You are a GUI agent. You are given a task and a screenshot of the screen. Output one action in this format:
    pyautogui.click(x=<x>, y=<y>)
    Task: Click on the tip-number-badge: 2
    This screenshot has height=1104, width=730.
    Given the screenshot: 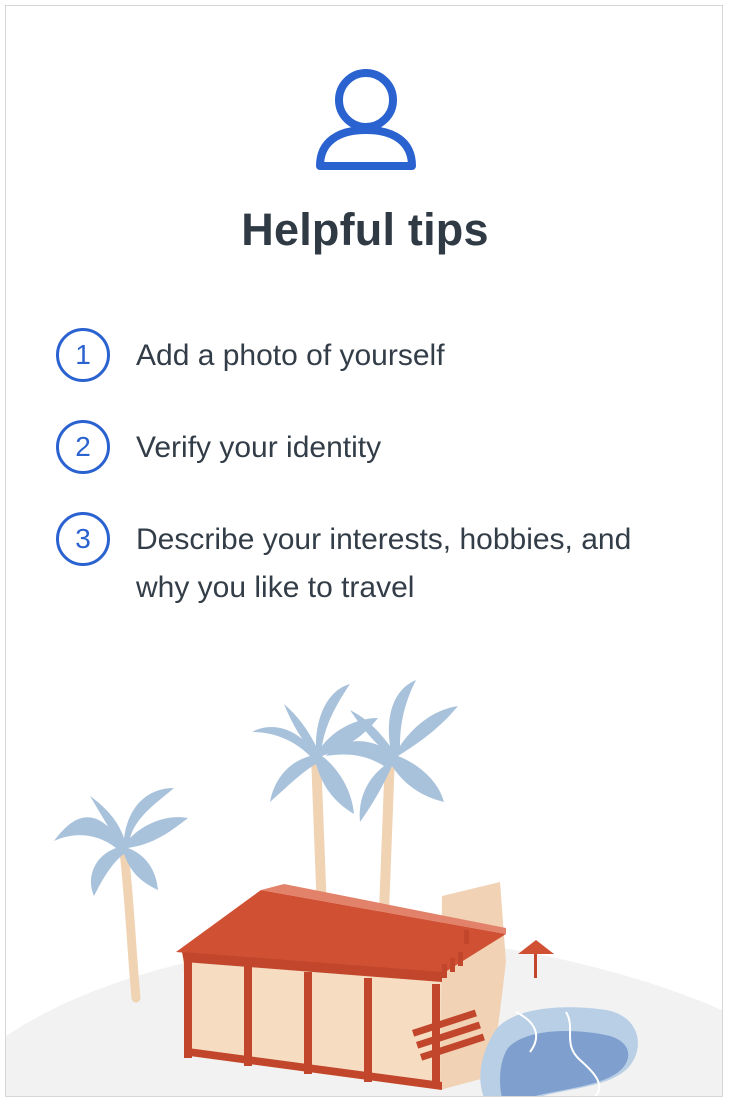 What is the action you would take?
    pyautogui.click(x=83, y=447)
    